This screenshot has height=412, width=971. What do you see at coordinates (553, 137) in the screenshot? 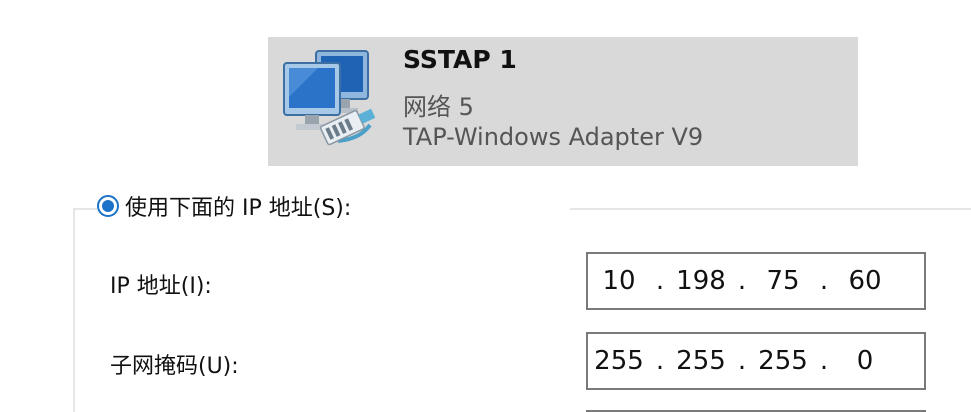
I see `adapter-device-name: TAP-Windows Adapter V9` at bounding box center [553, 137].